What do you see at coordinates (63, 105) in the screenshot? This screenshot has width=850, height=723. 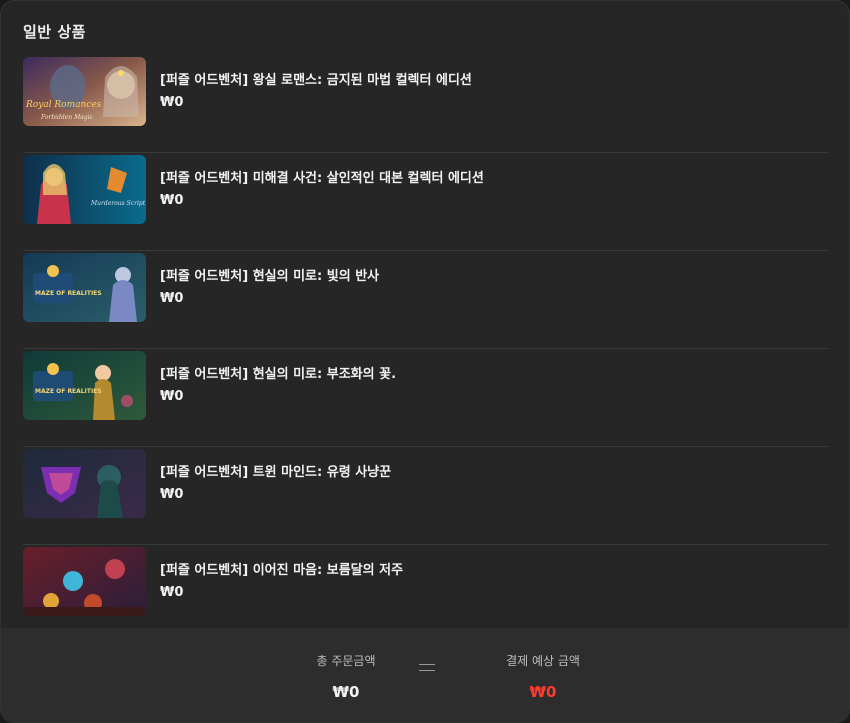 I see `svg-text: Royal Romances` at bounding box center [63, 105].